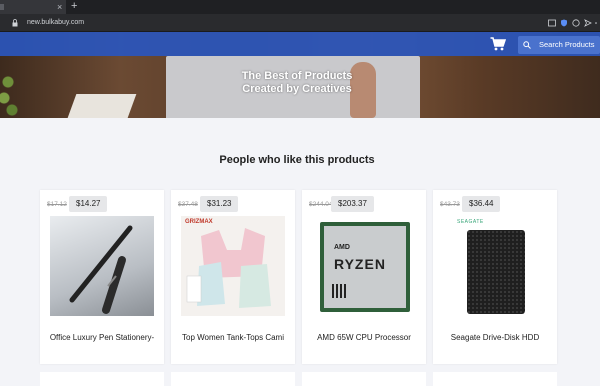 The width and height of the screenshot is (600, 386). I want to click on brand-logo: SEAGATE, so click(470, 222).